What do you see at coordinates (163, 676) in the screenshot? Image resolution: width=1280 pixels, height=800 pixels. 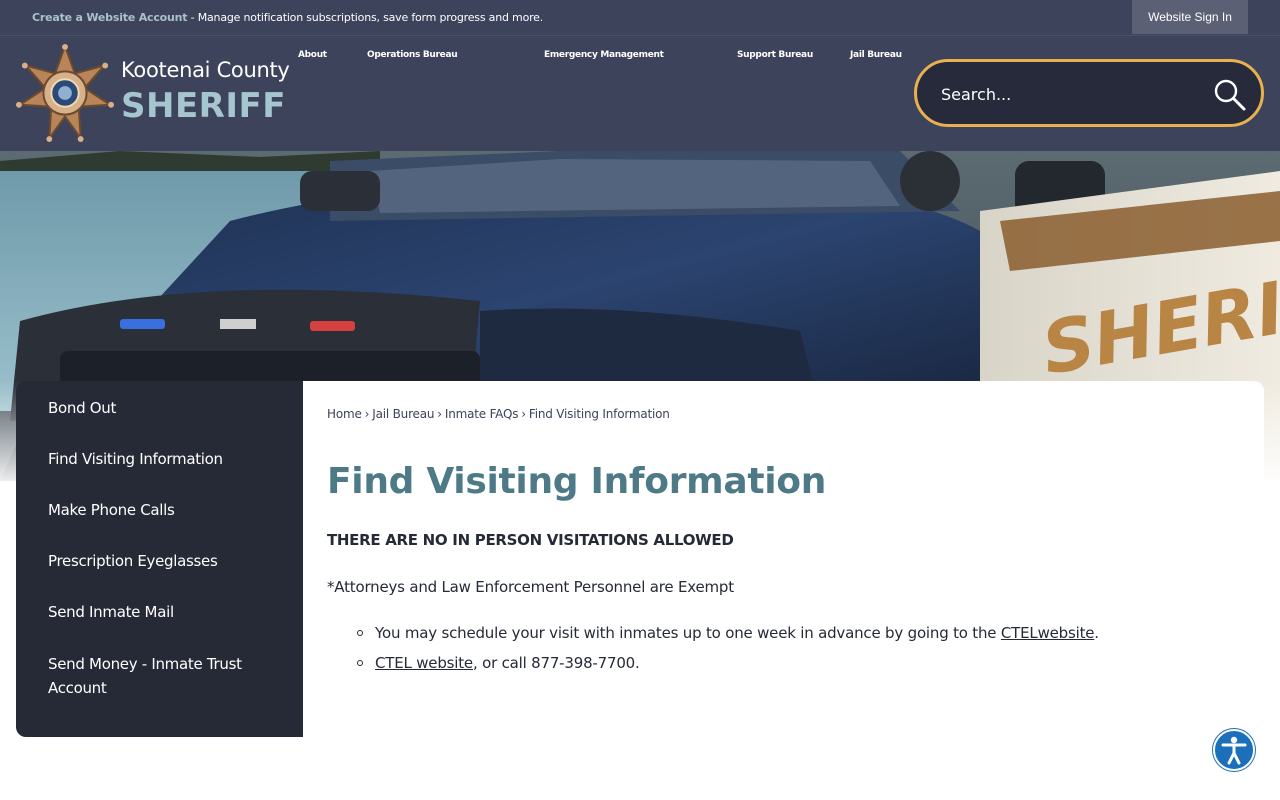 I see `sidebar-item-send-money: Send Money - Inmate Trust Account` at bounding box center [163, 676].